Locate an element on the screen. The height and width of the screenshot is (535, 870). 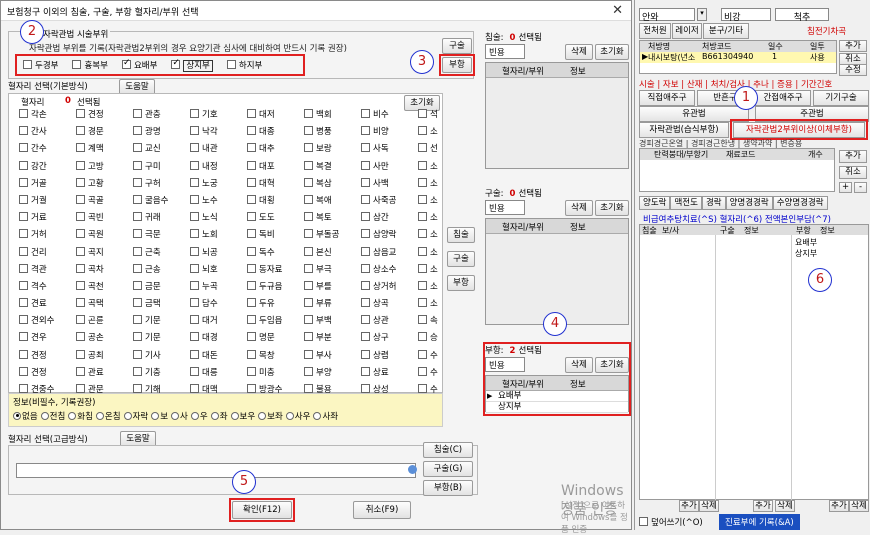
btn-gigu: 기기구술 is located at coordinates (841, 98).